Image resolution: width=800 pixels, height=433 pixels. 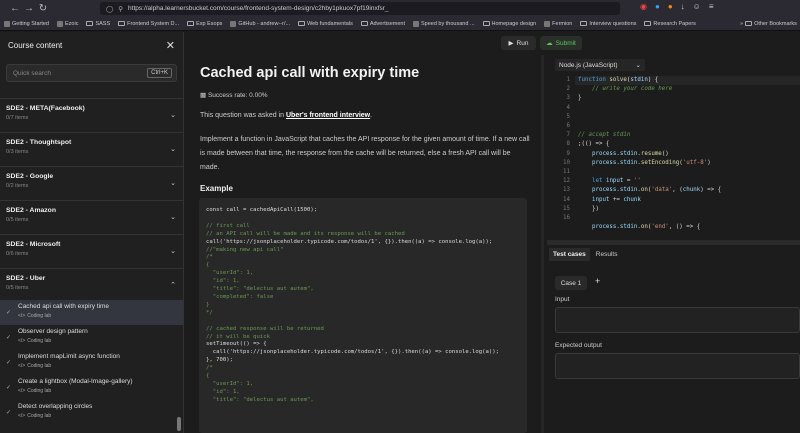 What do you see at coordinates (45, 108) in the screenshot?
I see `section-title: SDE2 - META(Facebook)` at bounding box center [45, 108].